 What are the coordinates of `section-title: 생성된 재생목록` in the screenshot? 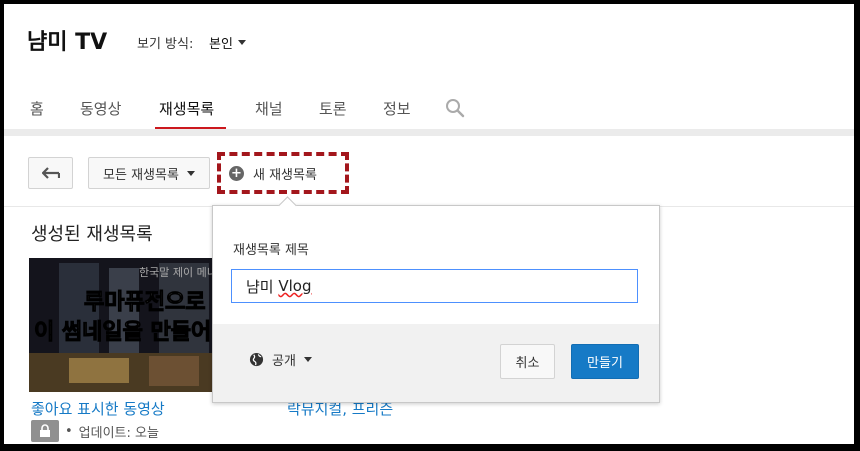 It's located at (92, 234).